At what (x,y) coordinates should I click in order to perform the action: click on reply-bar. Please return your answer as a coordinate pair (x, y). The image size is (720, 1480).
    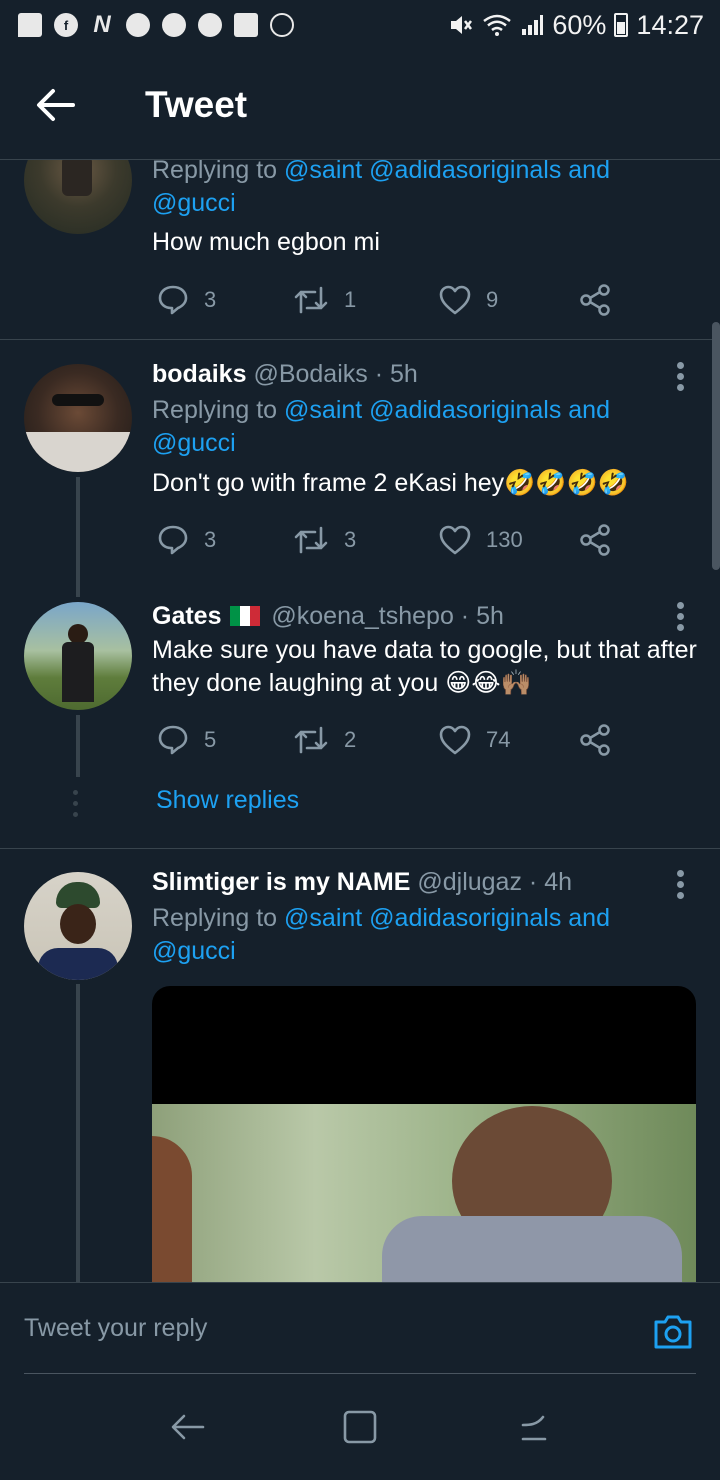
    Looking at the image, I should click on (360, 1328).